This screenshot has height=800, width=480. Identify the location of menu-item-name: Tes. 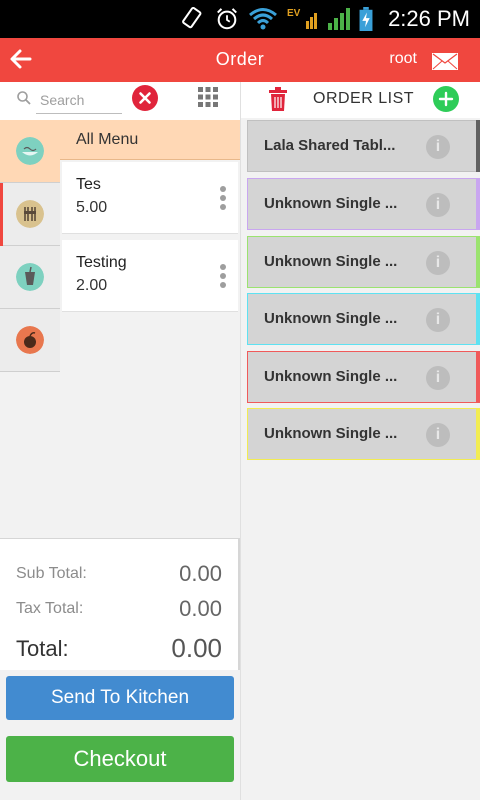
(88, 184).